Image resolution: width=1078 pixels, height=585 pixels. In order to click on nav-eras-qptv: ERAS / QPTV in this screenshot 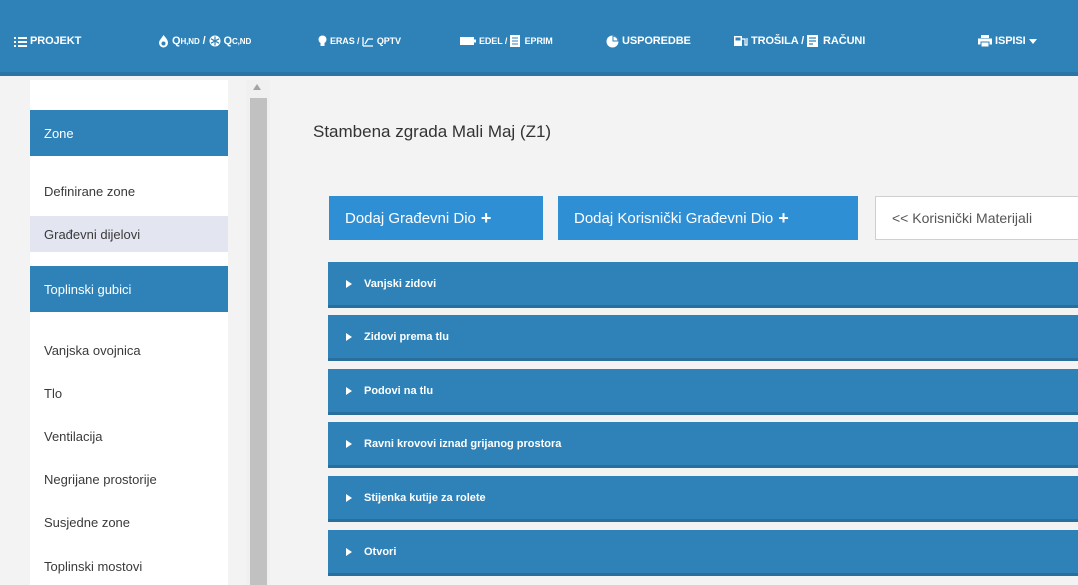, I will do `click(359, 41)`.